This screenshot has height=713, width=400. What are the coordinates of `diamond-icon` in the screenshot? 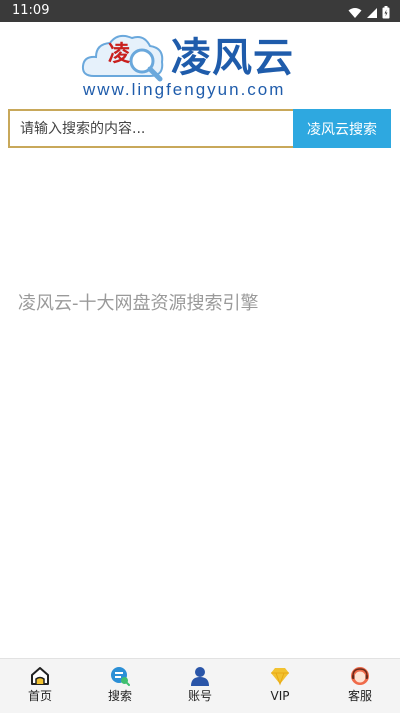 It's located at (280, 676).